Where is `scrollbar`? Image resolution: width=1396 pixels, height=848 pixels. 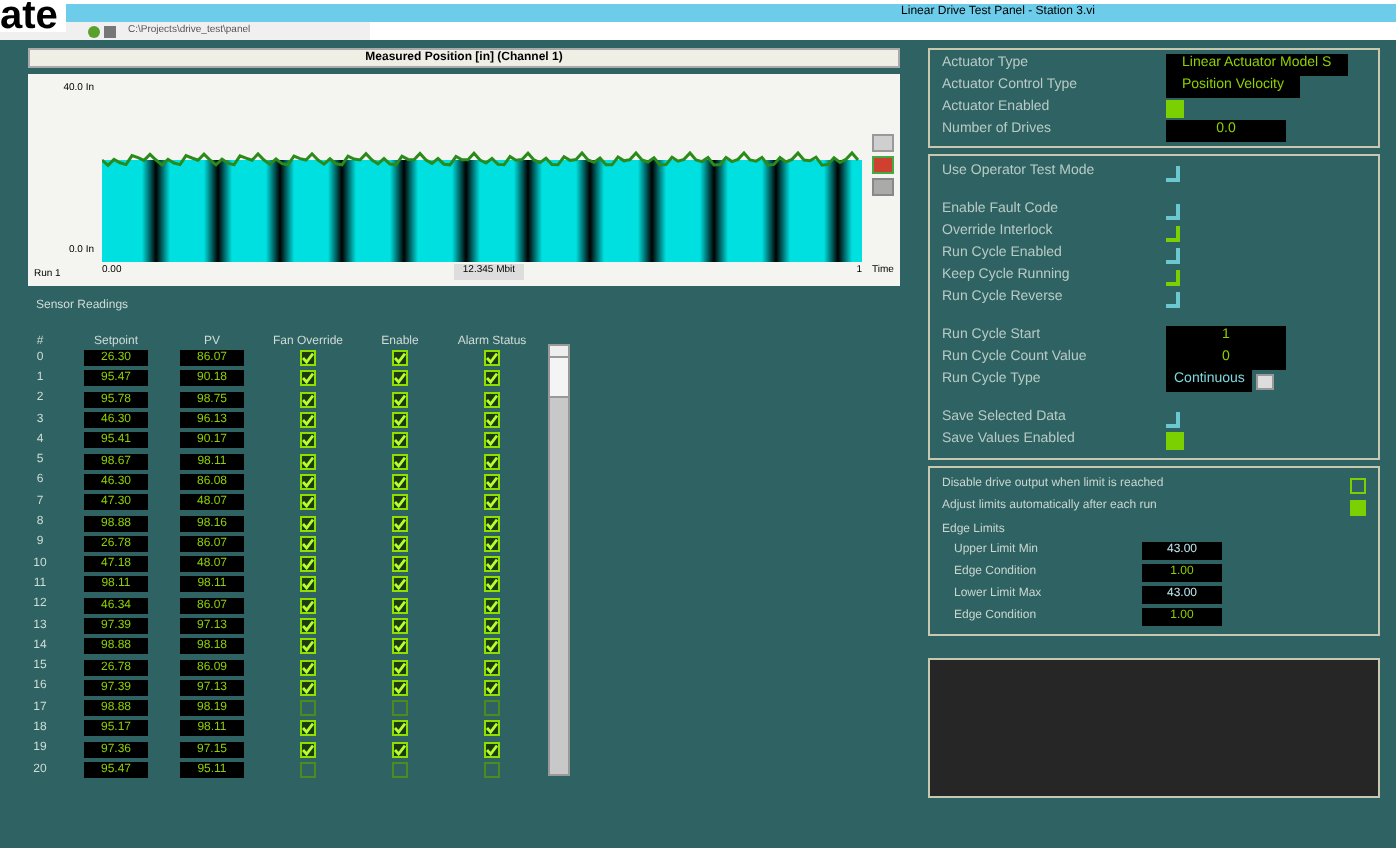
scrollbar is located at coordinates (559, 560).